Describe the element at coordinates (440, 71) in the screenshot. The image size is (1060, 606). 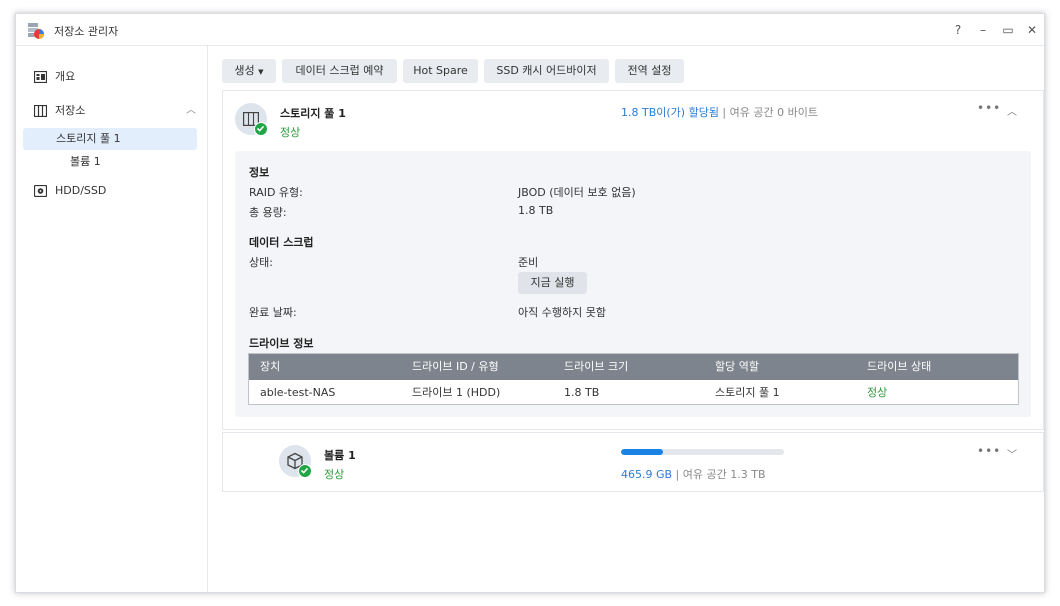
I see `hot-spare-button: Hot Spare` at that location.